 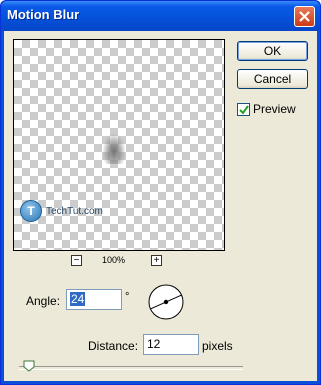 I want to click on techtut-logo: T, so click(x=31, y=211).